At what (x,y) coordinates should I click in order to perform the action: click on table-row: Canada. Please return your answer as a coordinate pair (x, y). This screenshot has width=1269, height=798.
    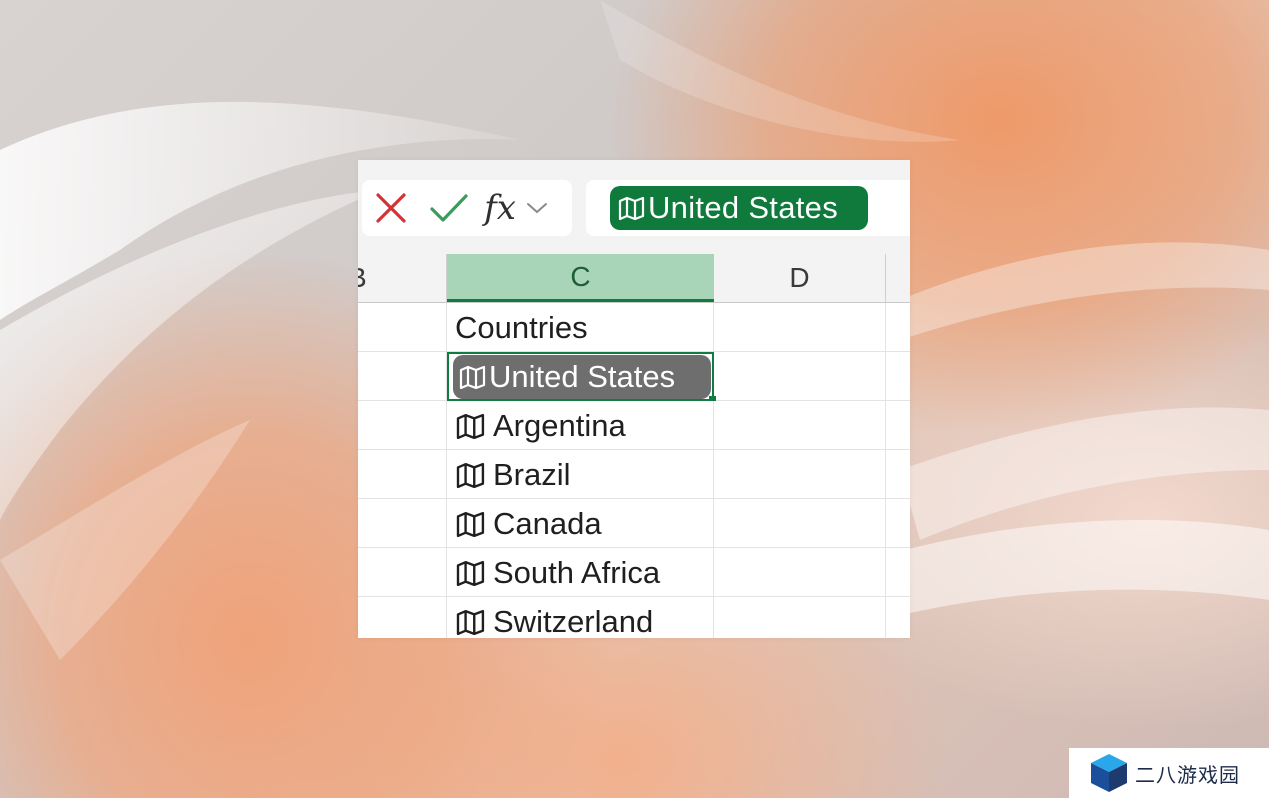
    Looking at the image, I should click on (634, 523).